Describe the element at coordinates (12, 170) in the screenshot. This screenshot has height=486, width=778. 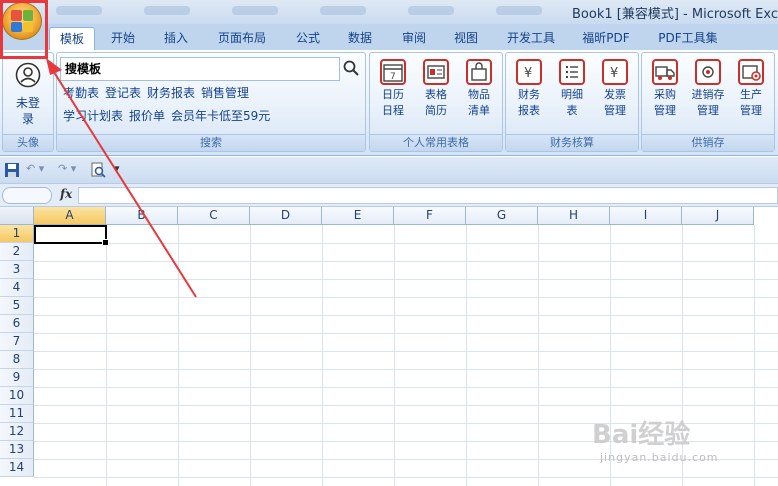
I see `save-icon` at that location.